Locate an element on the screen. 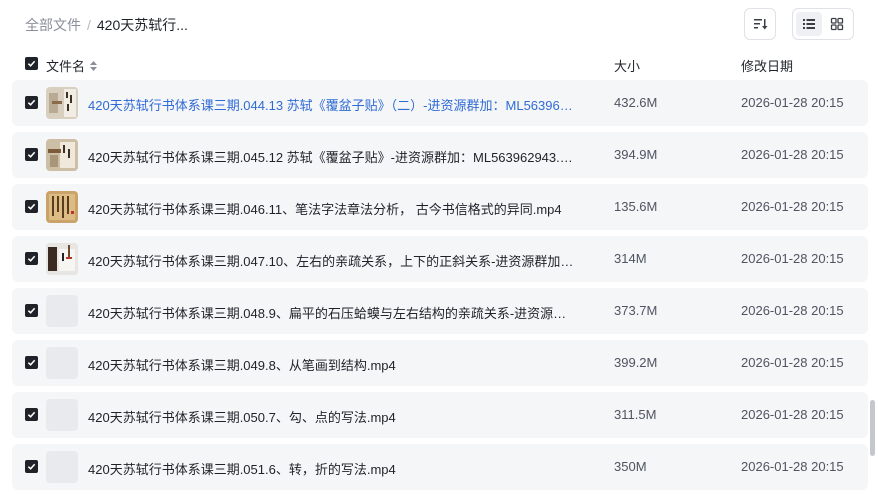 This screenshot has width=878, height=495. sort-arrows-icon is located at coordinates (94, 65).